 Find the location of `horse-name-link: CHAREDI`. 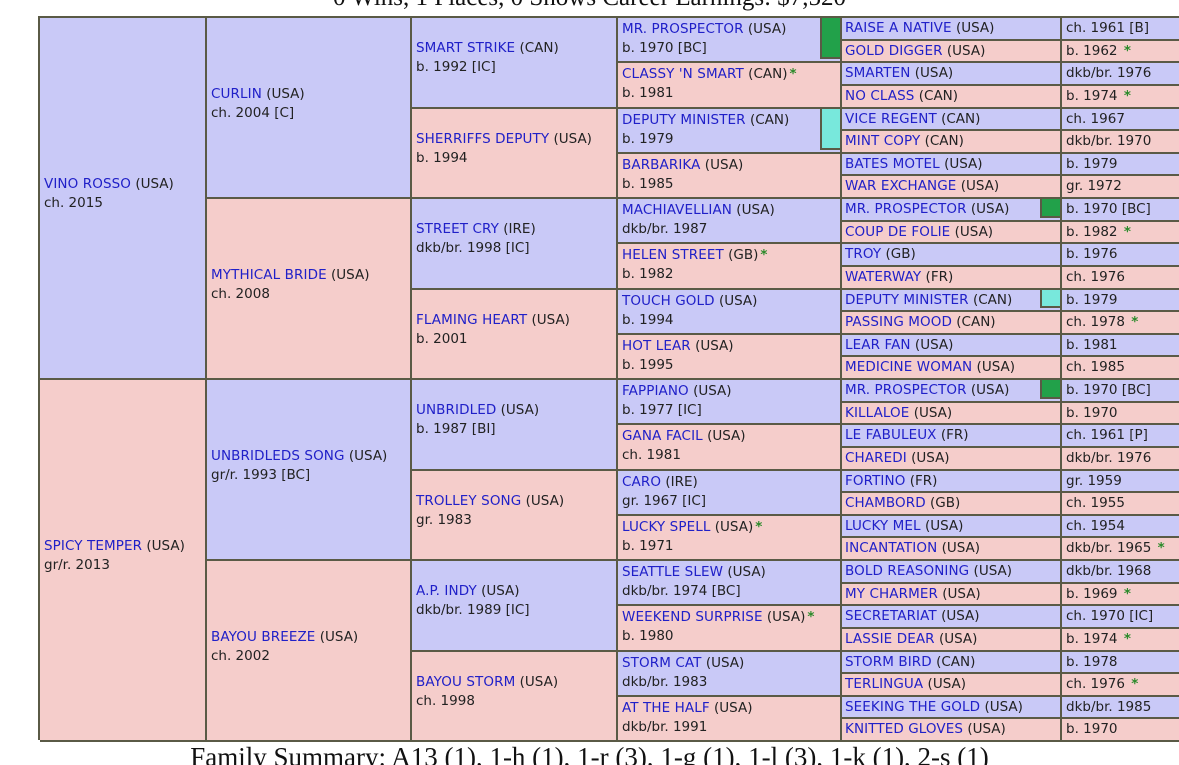

horse-name-link: CHAREDI is located at coordinates (876, 458).